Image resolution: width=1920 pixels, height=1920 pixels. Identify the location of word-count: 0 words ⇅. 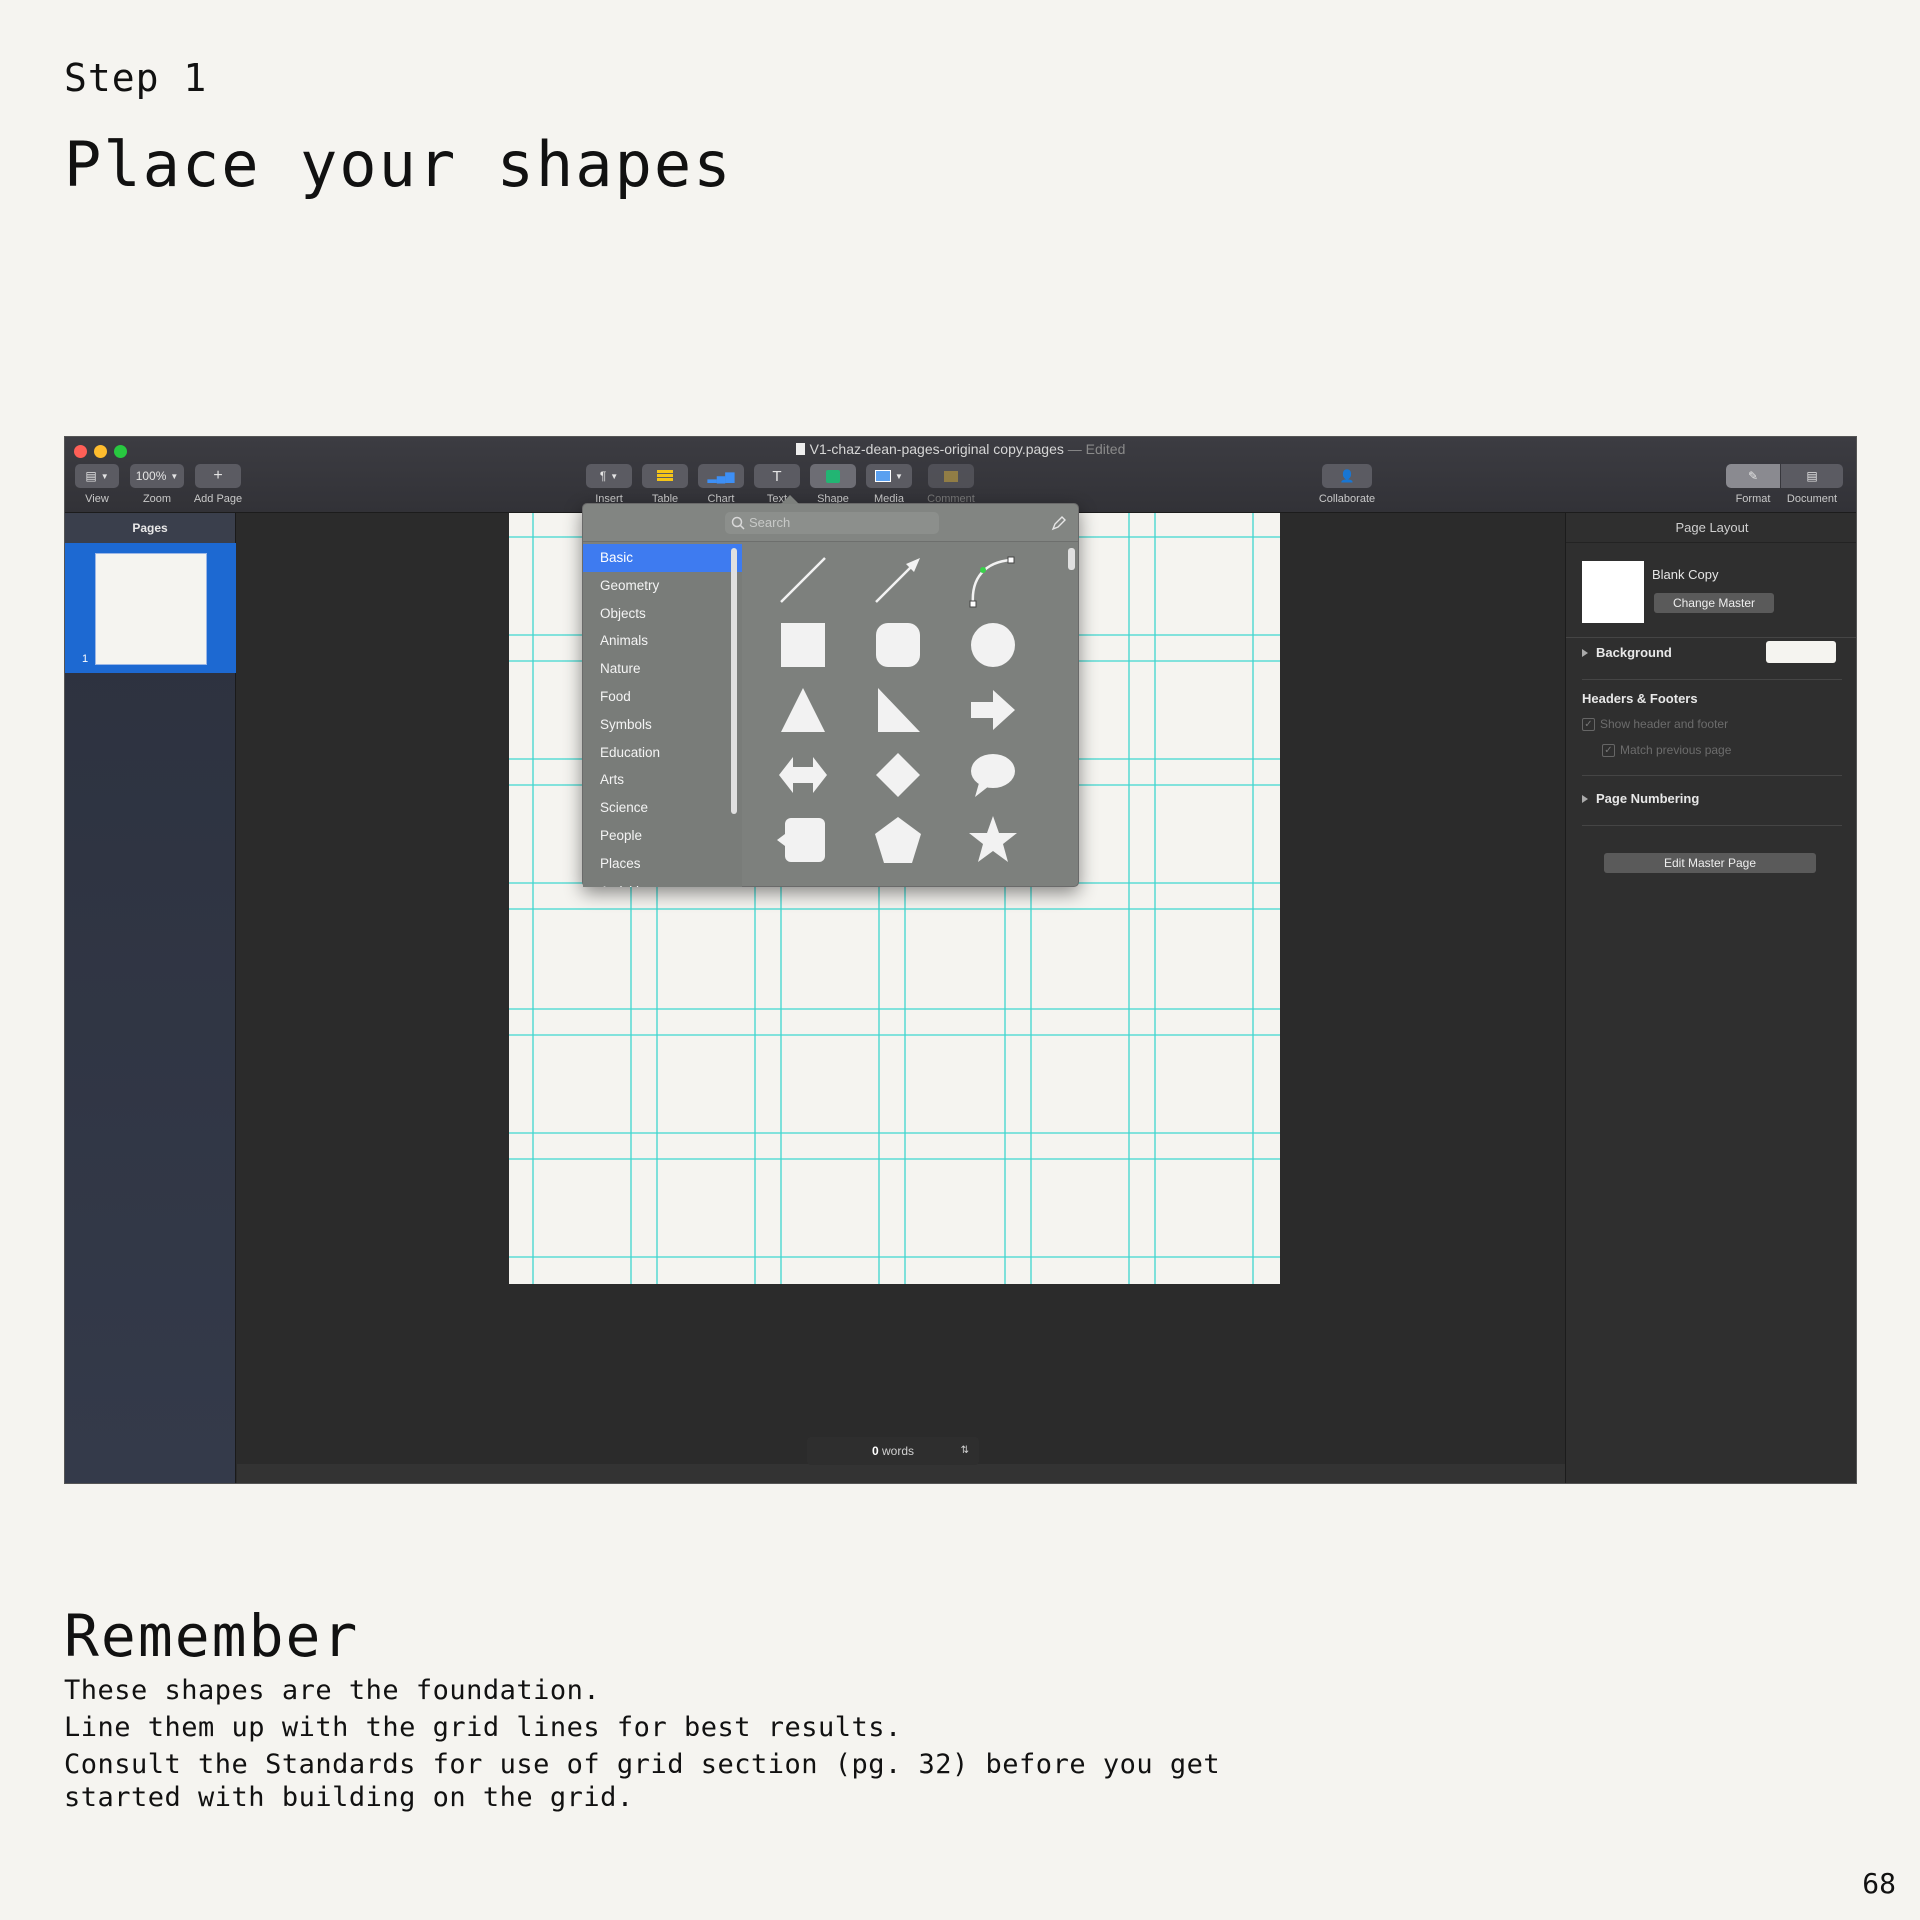
(893, 1451).